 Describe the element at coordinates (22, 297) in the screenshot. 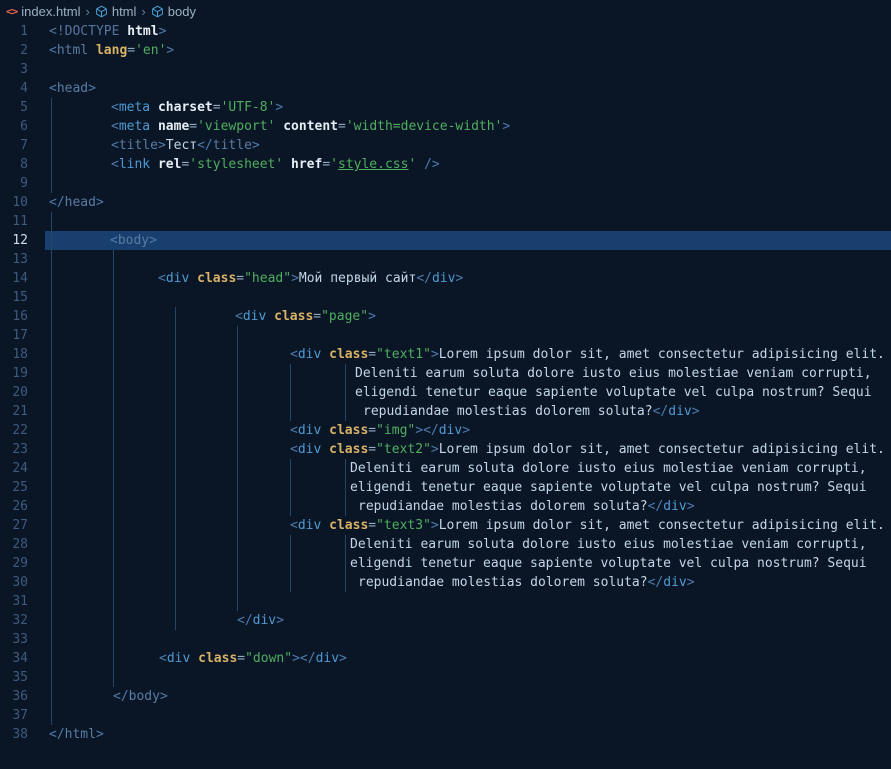

I see `line-number: 15` at that location.